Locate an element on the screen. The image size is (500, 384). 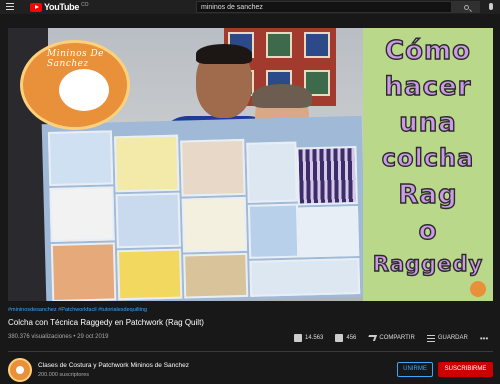
view-count-date: 380.376 visualizaciones • 29 oct 2019 is located at coordinates (58, 337).